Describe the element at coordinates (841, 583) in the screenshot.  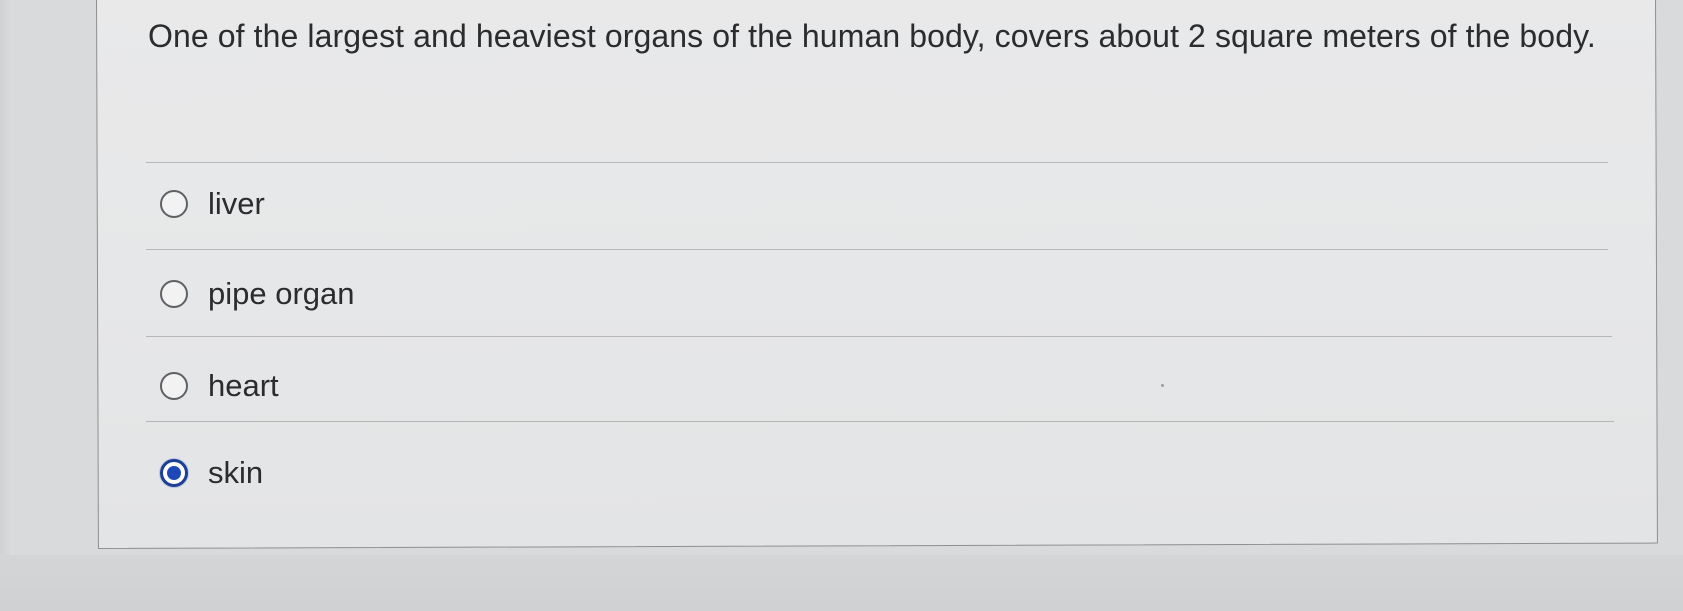
I see `page-background` at that location.